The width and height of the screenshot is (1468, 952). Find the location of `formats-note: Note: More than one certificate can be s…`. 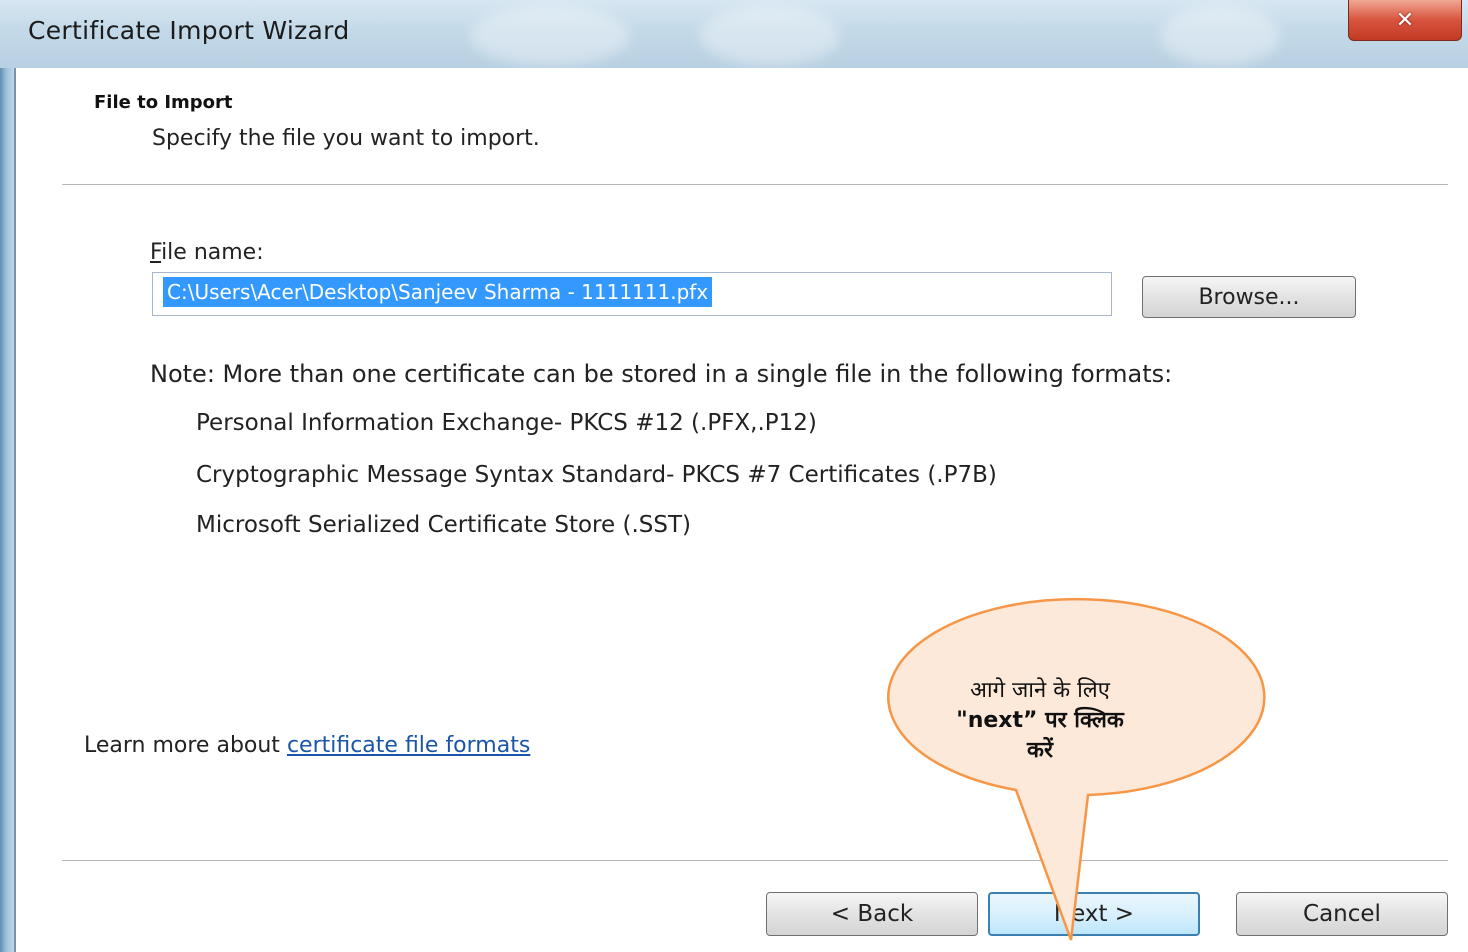

formats-note: Note: More than one certificate can be s… is located at coordinates (661, 374).